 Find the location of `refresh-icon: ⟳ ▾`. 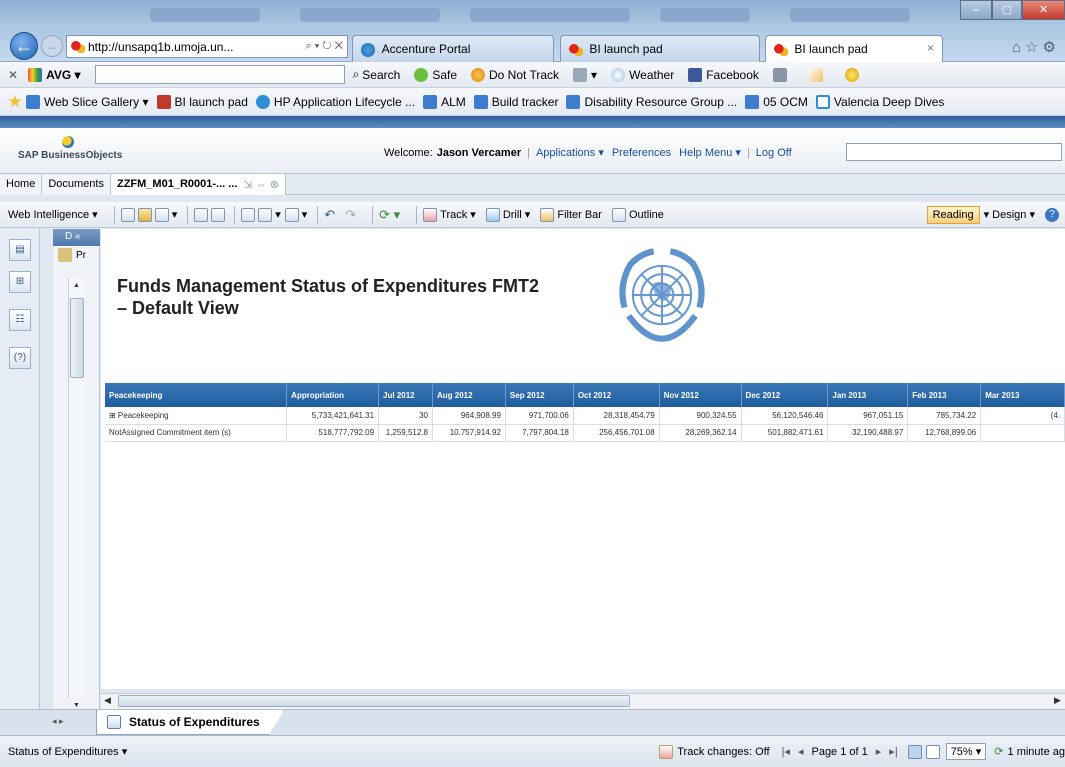

refresh-icon: ⟳ ▾ is located at coordinates (389, 215).